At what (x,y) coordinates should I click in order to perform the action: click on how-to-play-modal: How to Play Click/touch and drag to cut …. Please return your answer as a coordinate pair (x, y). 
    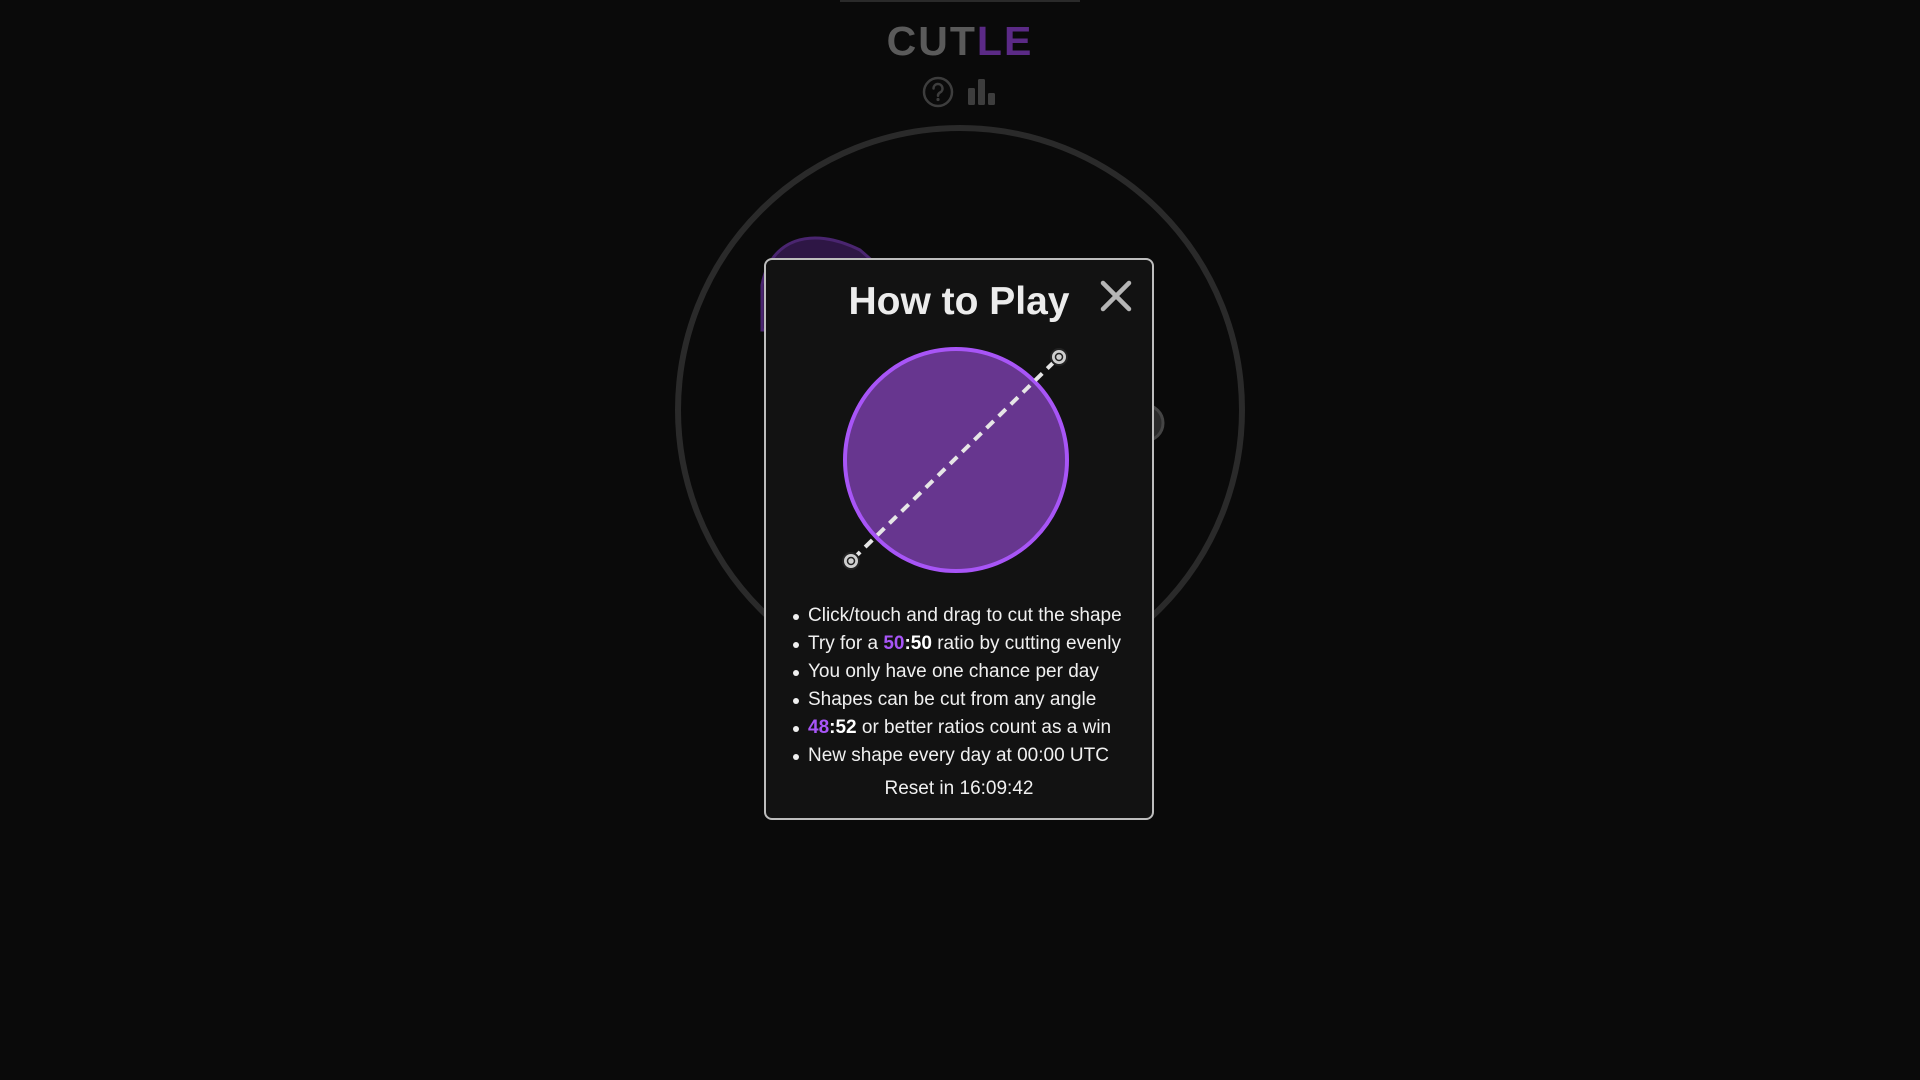
    Looking at the image, I should click on (959, 539).